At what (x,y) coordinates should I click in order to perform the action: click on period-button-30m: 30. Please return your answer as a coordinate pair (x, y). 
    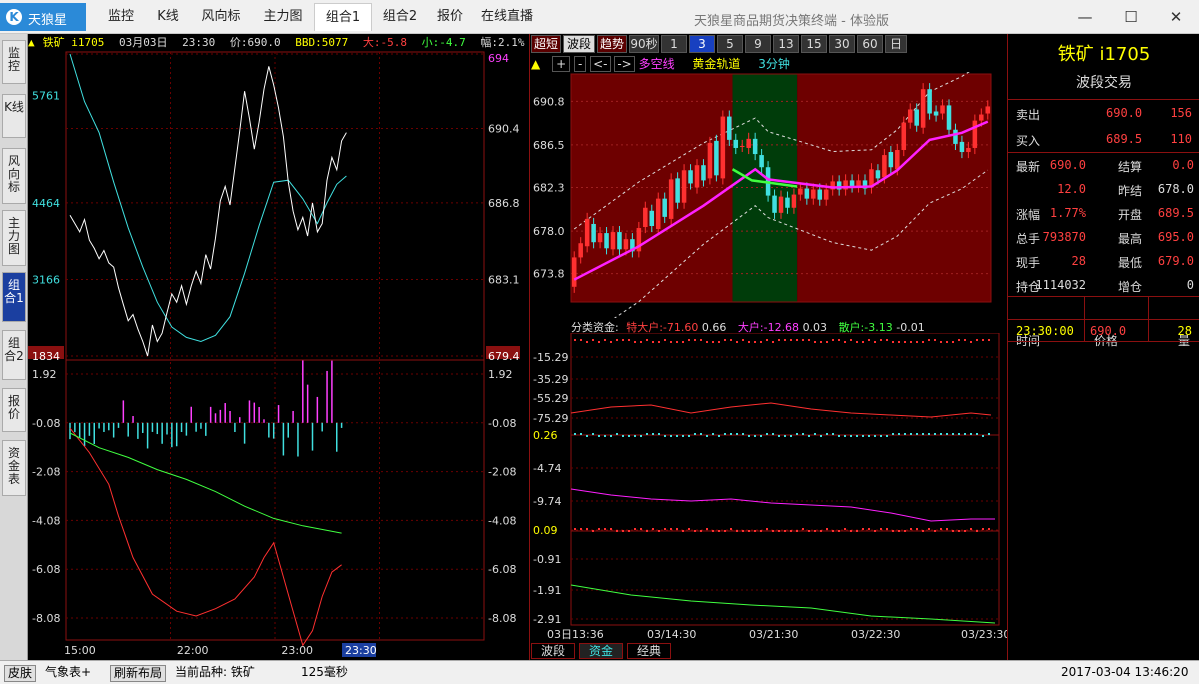
    Looking at the image, I should click on (842, 44).